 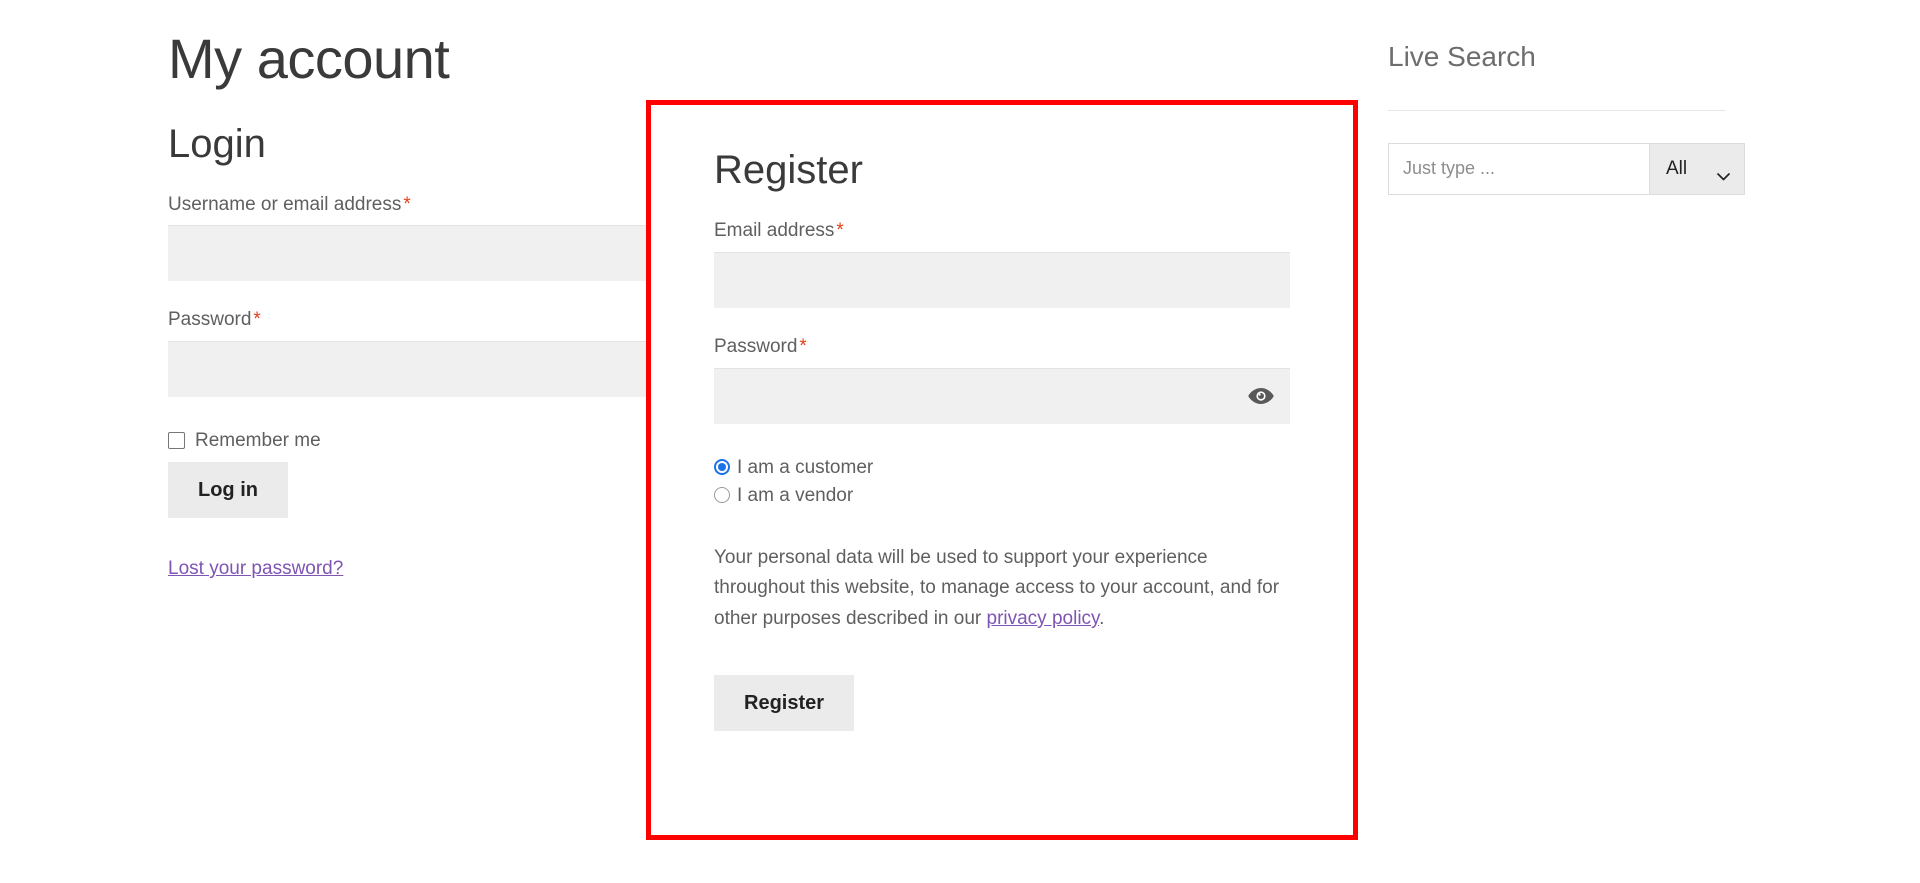 What do you see at coordinates (722, 467) in the screenshot?
I see `radio-customer` at bounding box center [722, 467].